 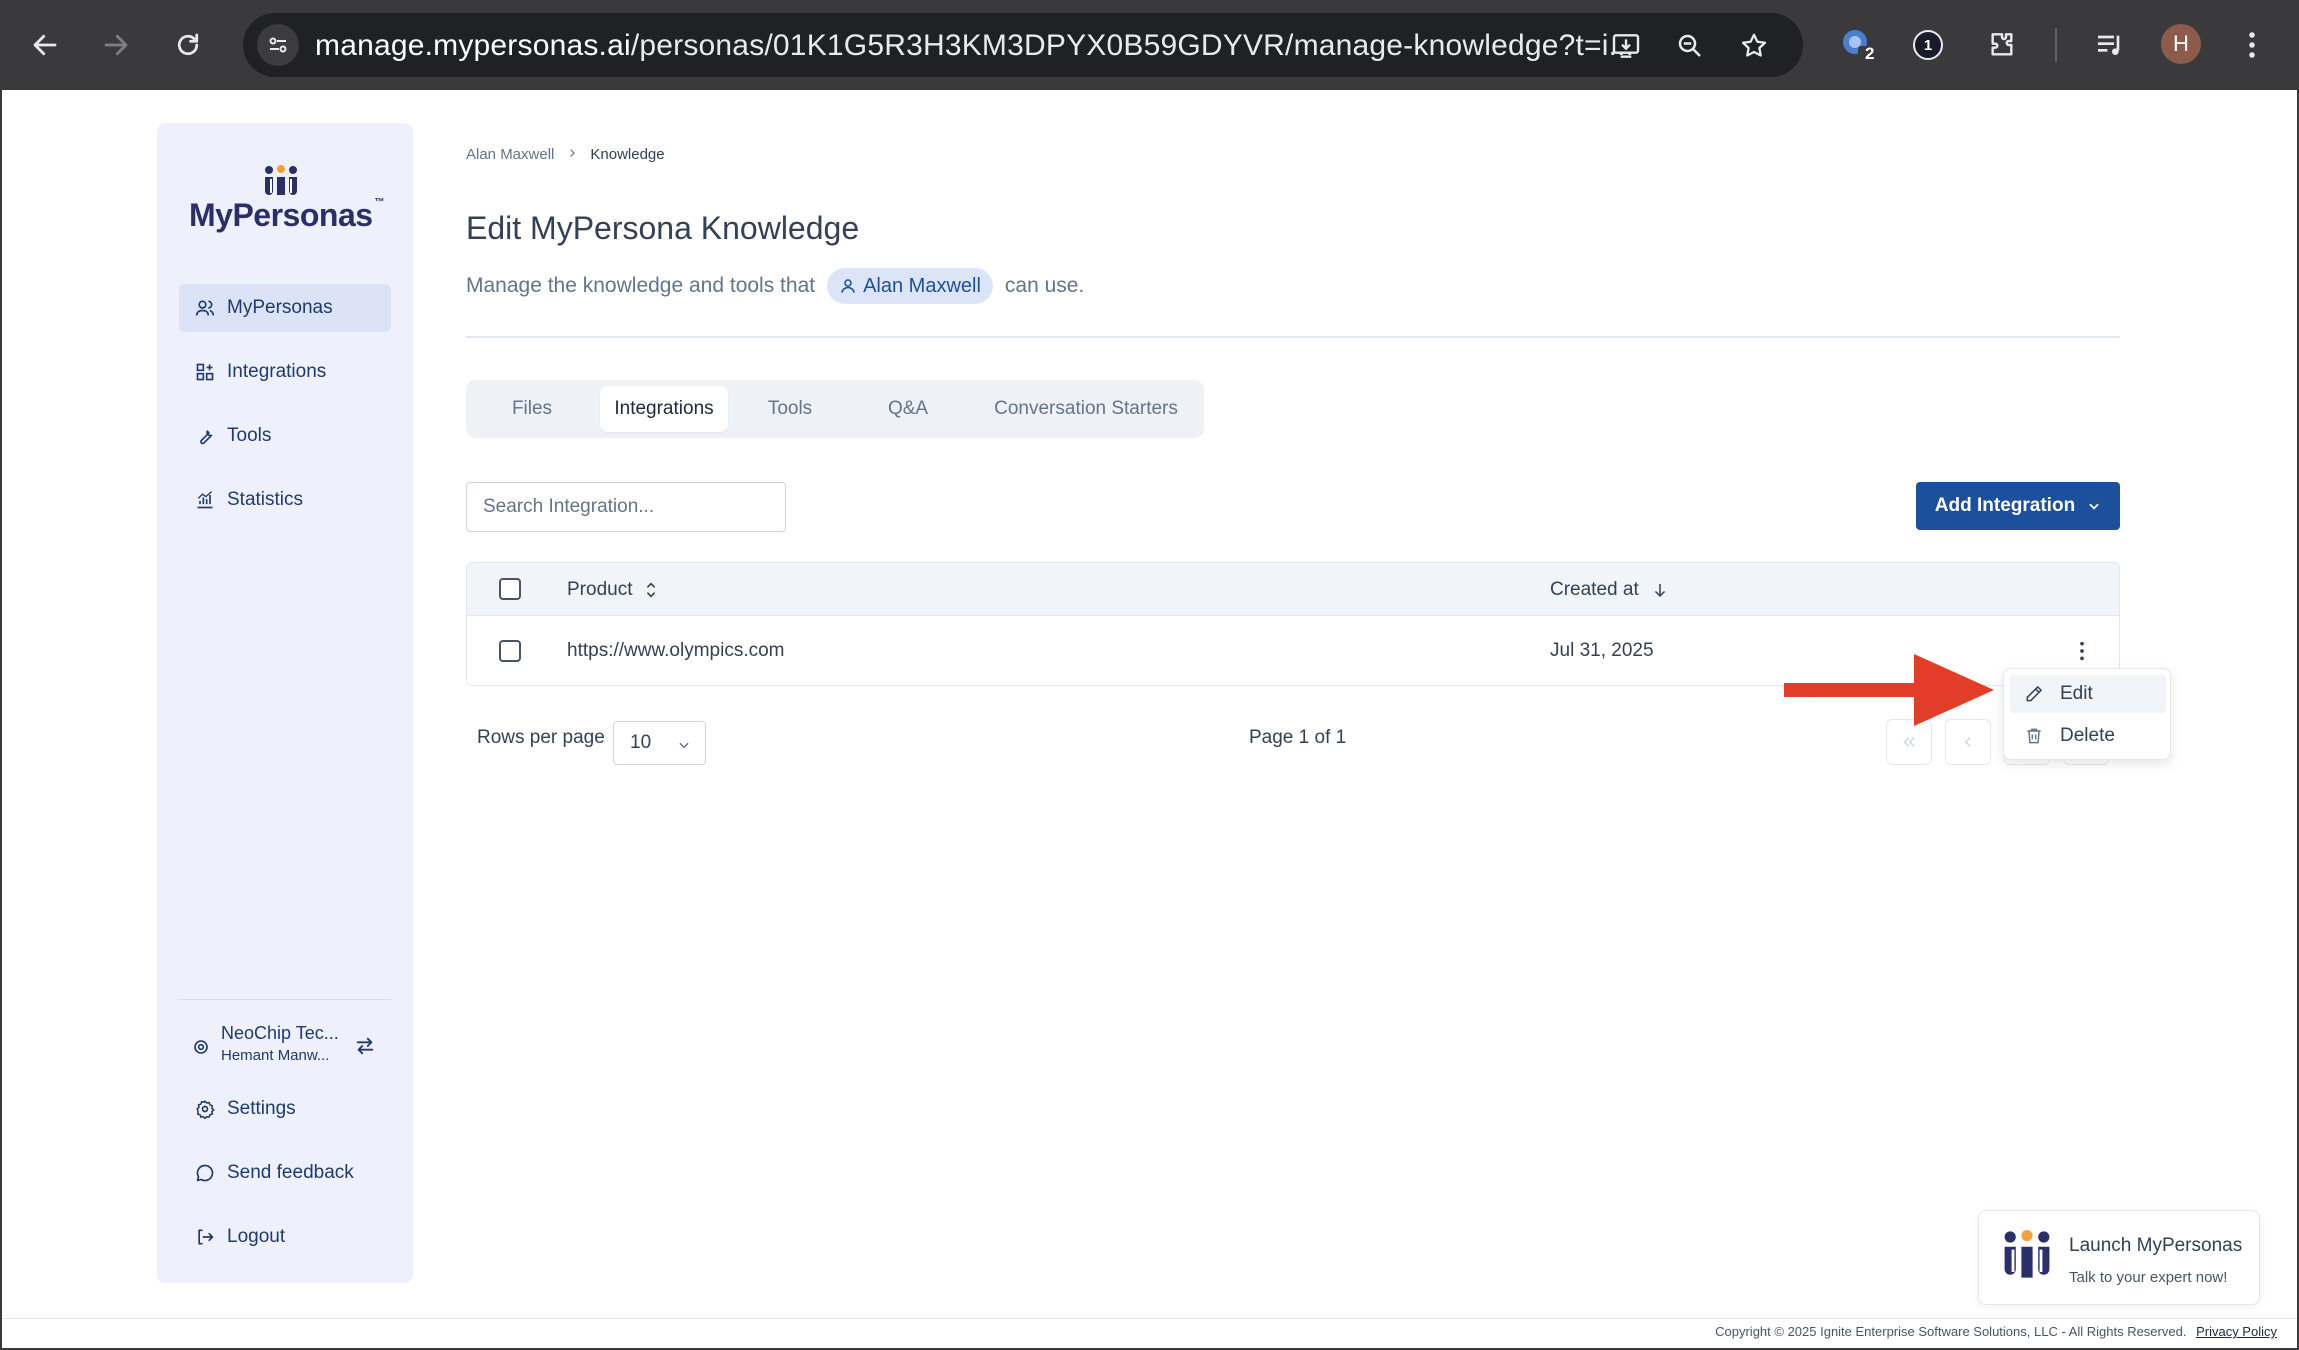 What do you see at coordinates (365, 1046) in the screenshot?
I see `switch-arrows-icon` at bounding box center [365, 1046].